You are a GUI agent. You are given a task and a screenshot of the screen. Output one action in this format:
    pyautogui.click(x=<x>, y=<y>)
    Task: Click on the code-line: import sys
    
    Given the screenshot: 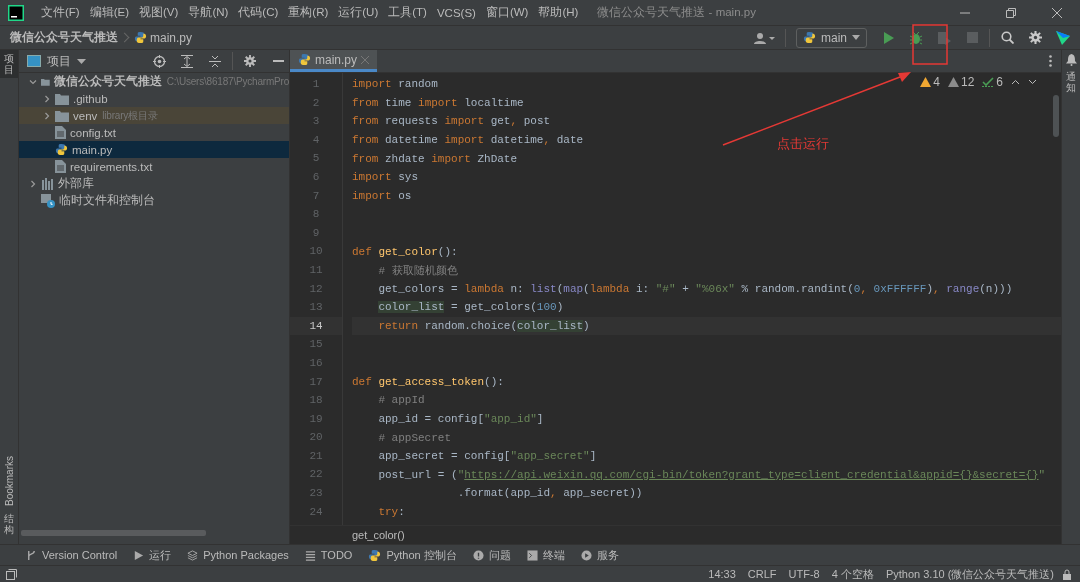 What is the action you would take?
    pyautogui.click(x=385, y=177)
    